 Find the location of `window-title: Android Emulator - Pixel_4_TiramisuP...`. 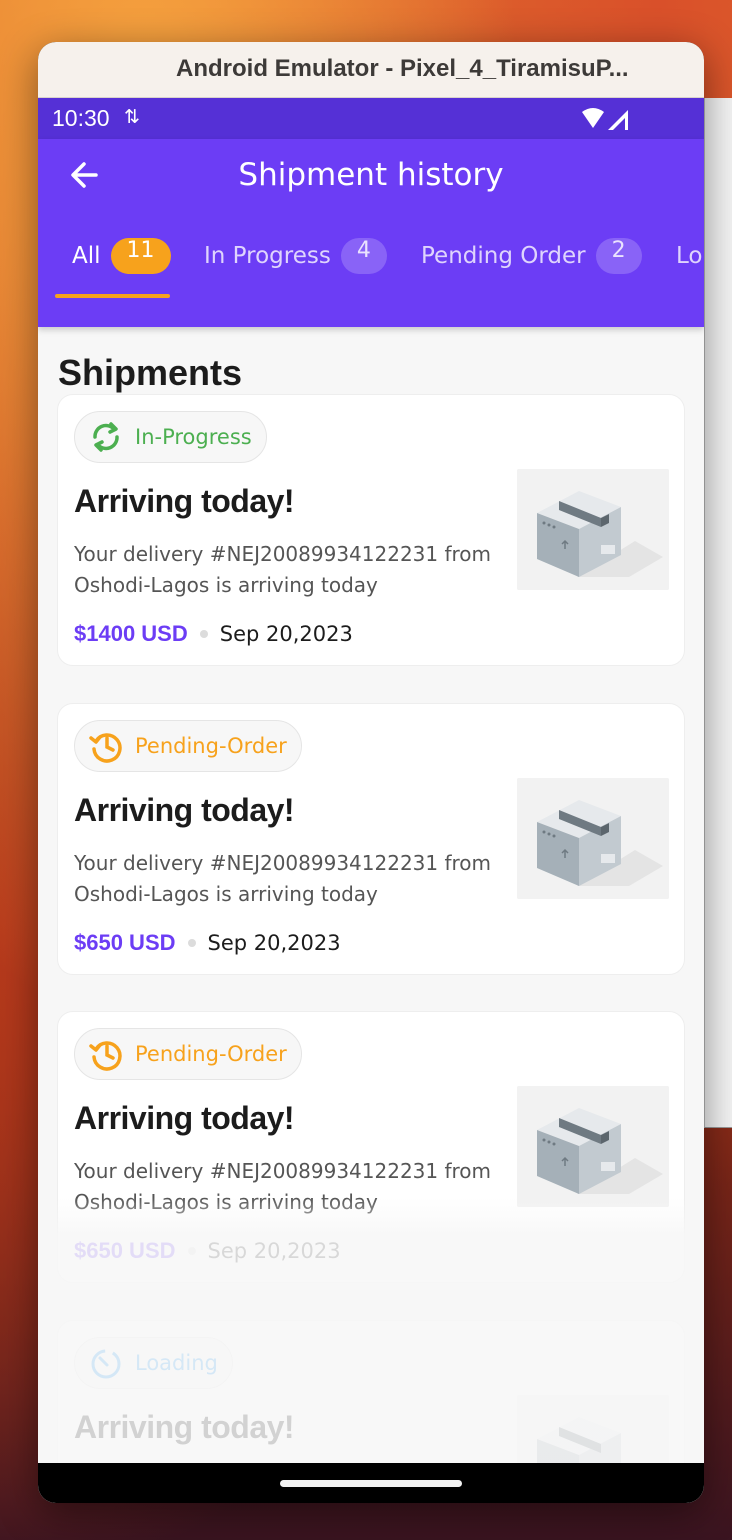

window-title: Android Emulator - Pixel_4_TiramisuP... is located at coordinates (402, 68).